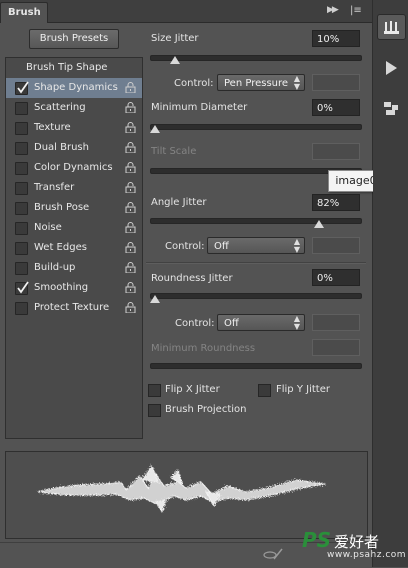 The width and height of the screenshot is (408, 568). What do you see at coordinates (55, 267) in the screenshot?
I see `list-item-label: Build-up` at bounding box center [55, 267].